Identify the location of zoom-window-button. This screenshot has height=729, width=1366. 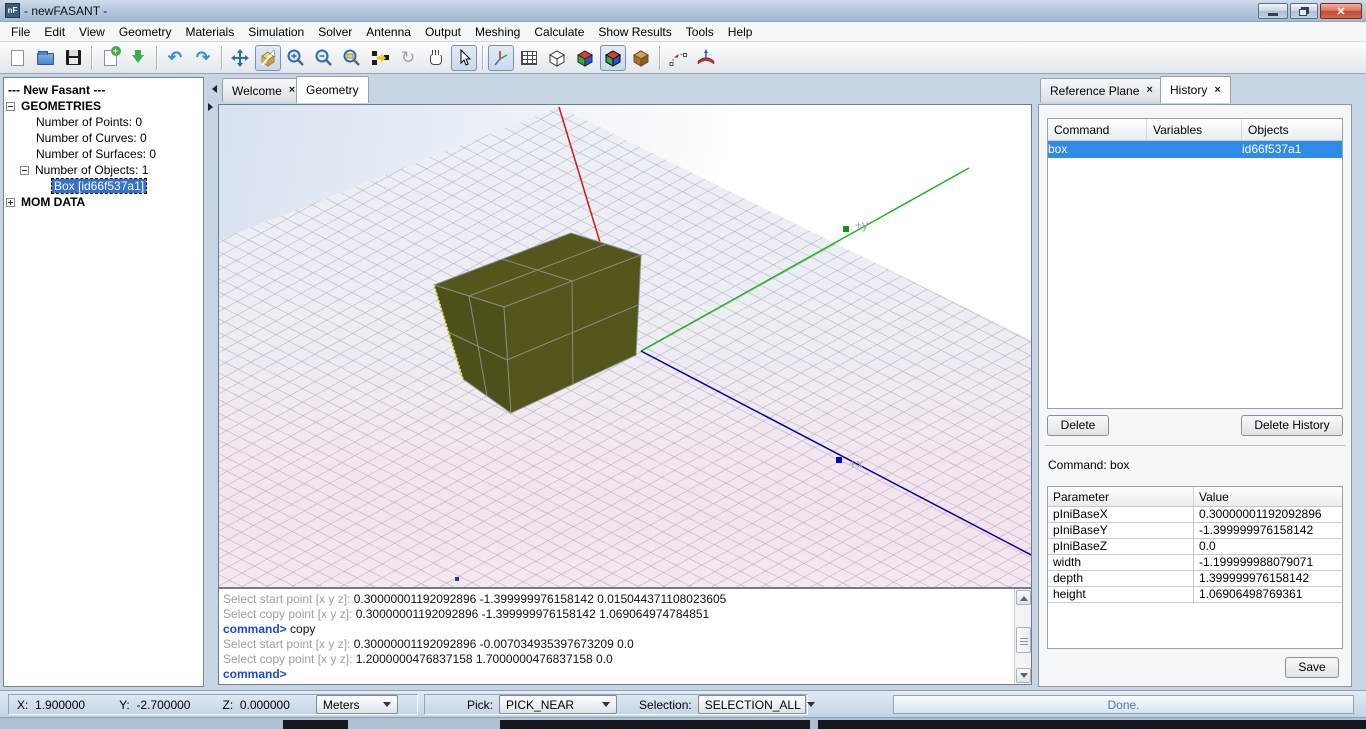
(352, 58).